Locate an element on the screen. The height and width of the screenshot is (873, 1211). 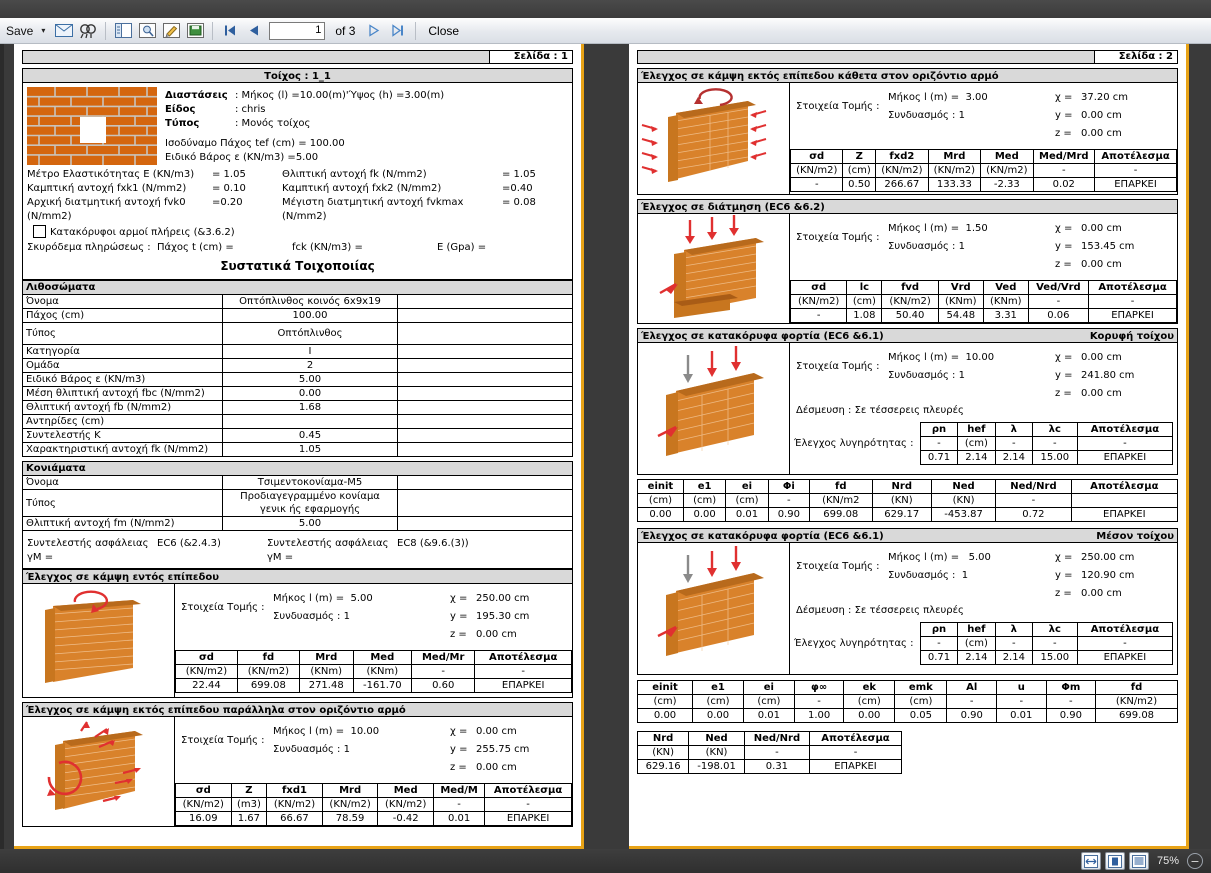
col-header: Mrd is located at coordinates (326, 657).